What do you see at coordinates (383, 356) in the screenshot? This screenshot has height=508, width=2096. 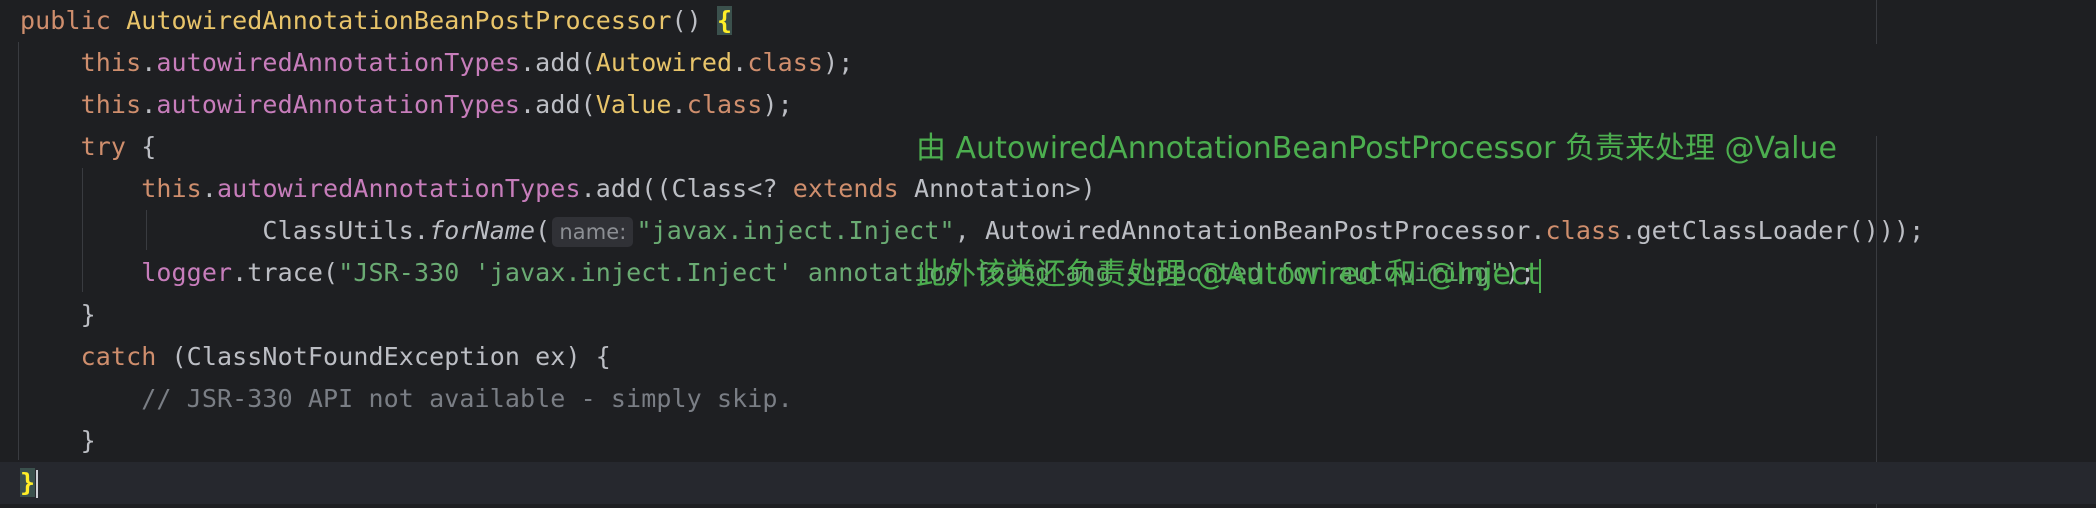 I see `code-token: (ClassNotFoundException ex) {` at bounding box center [383, 356].